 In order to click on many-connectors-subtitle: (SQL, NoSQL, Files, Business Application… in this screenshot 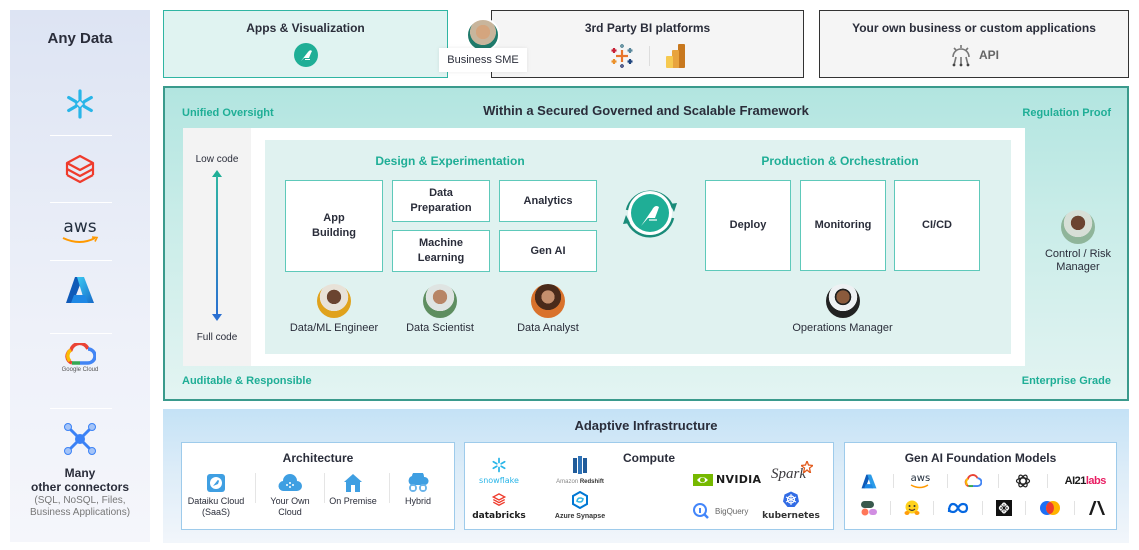, I will do `click(80, 507)`.